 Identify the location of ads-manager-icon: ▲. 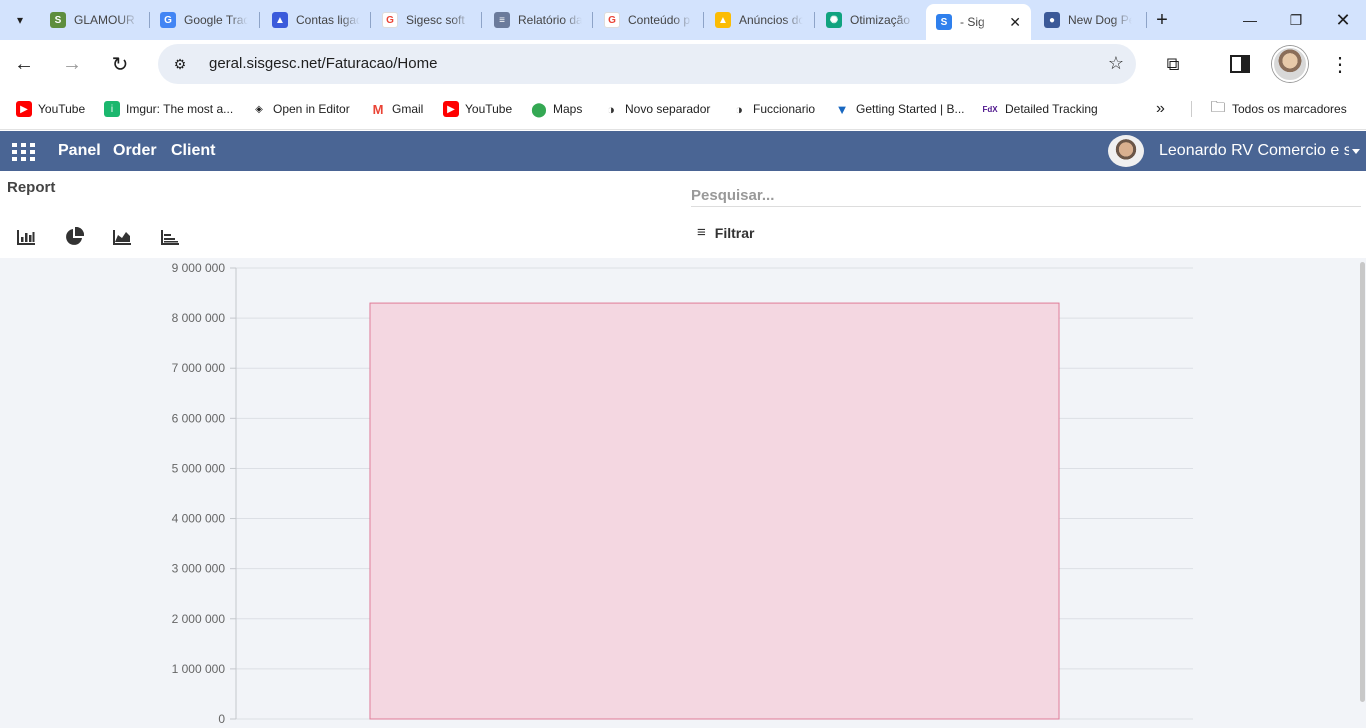
(280, 20).